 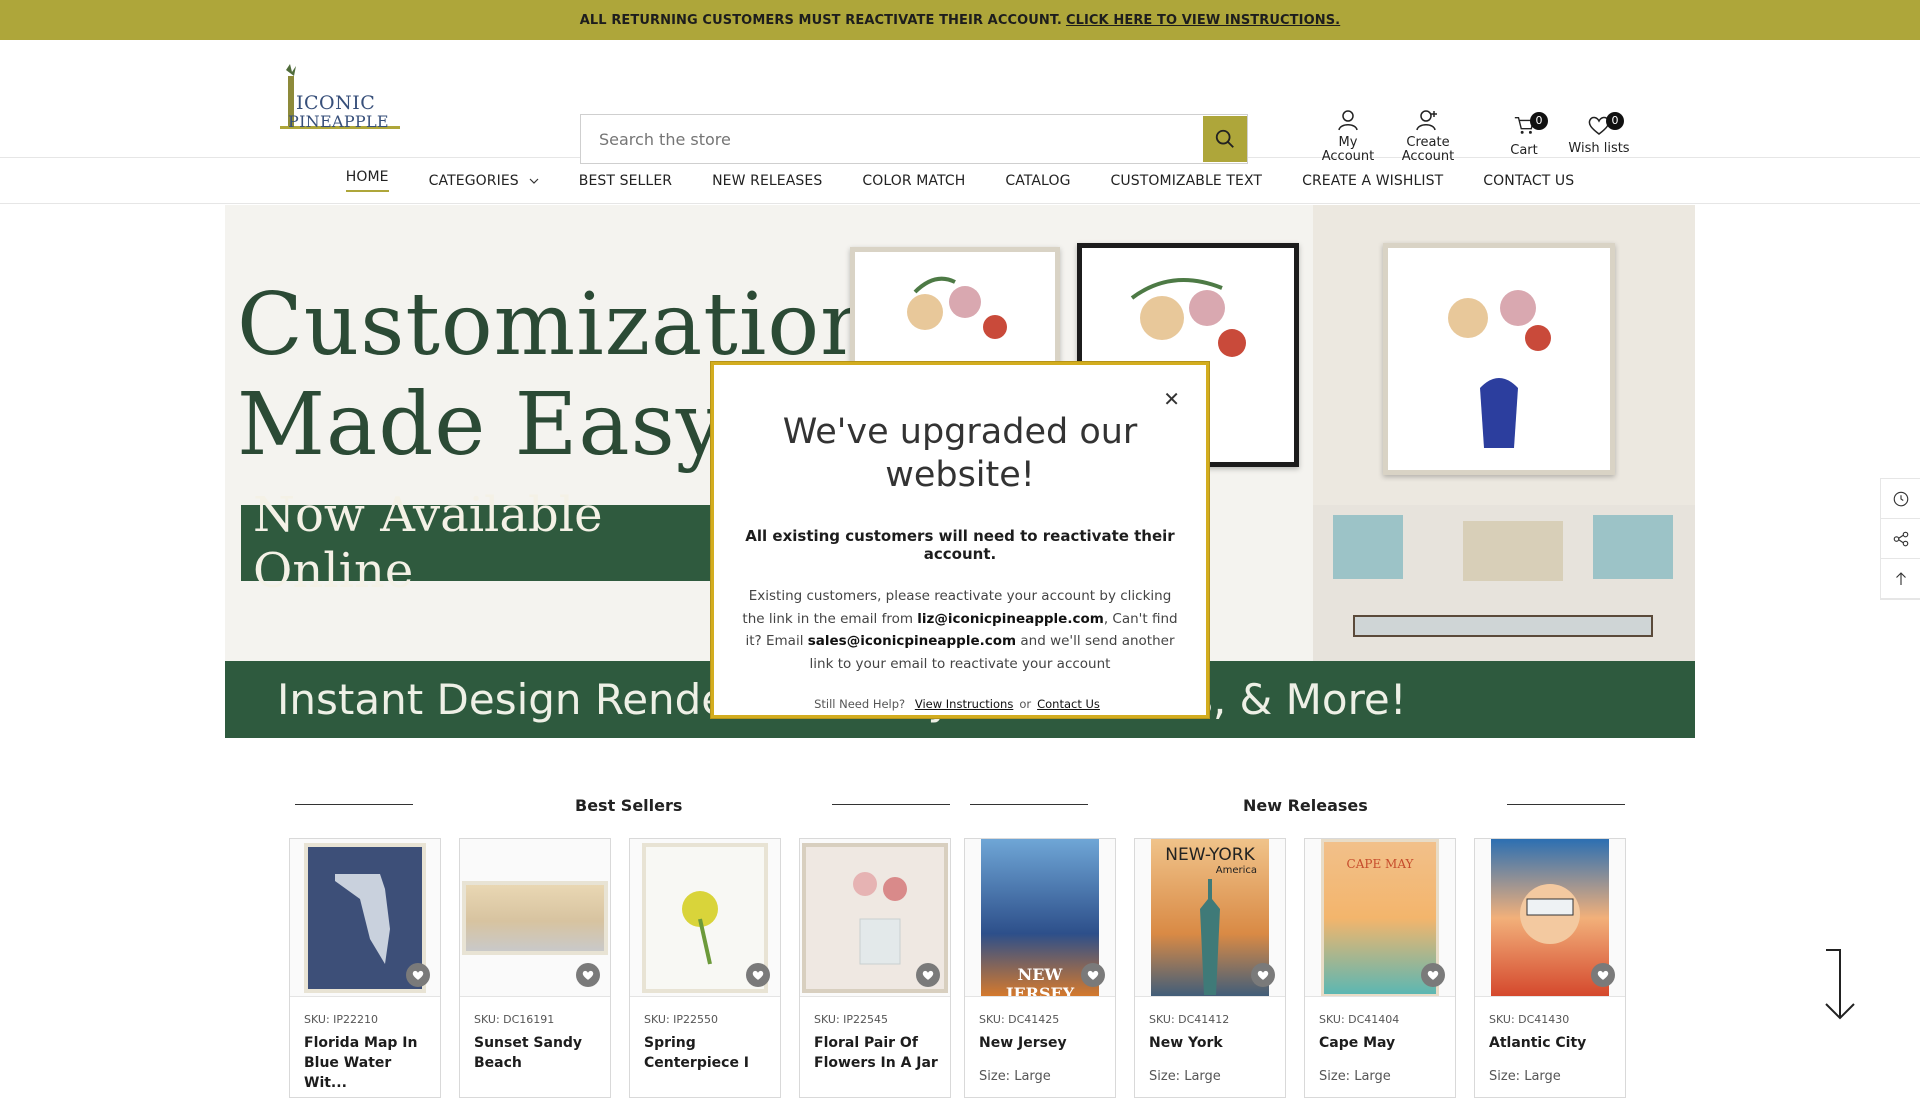 What do you see at coordinates (1428, 142) in the screenshot?
I see `create-account-line1: Create` at bounding box center [1428, 142].